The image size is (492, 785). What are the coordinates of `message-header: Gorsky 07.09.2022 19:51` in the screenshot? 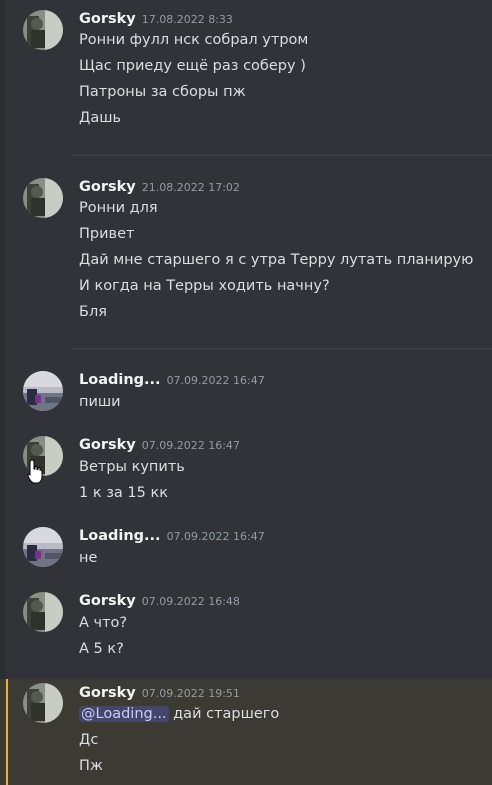 It's located at (159, 692).